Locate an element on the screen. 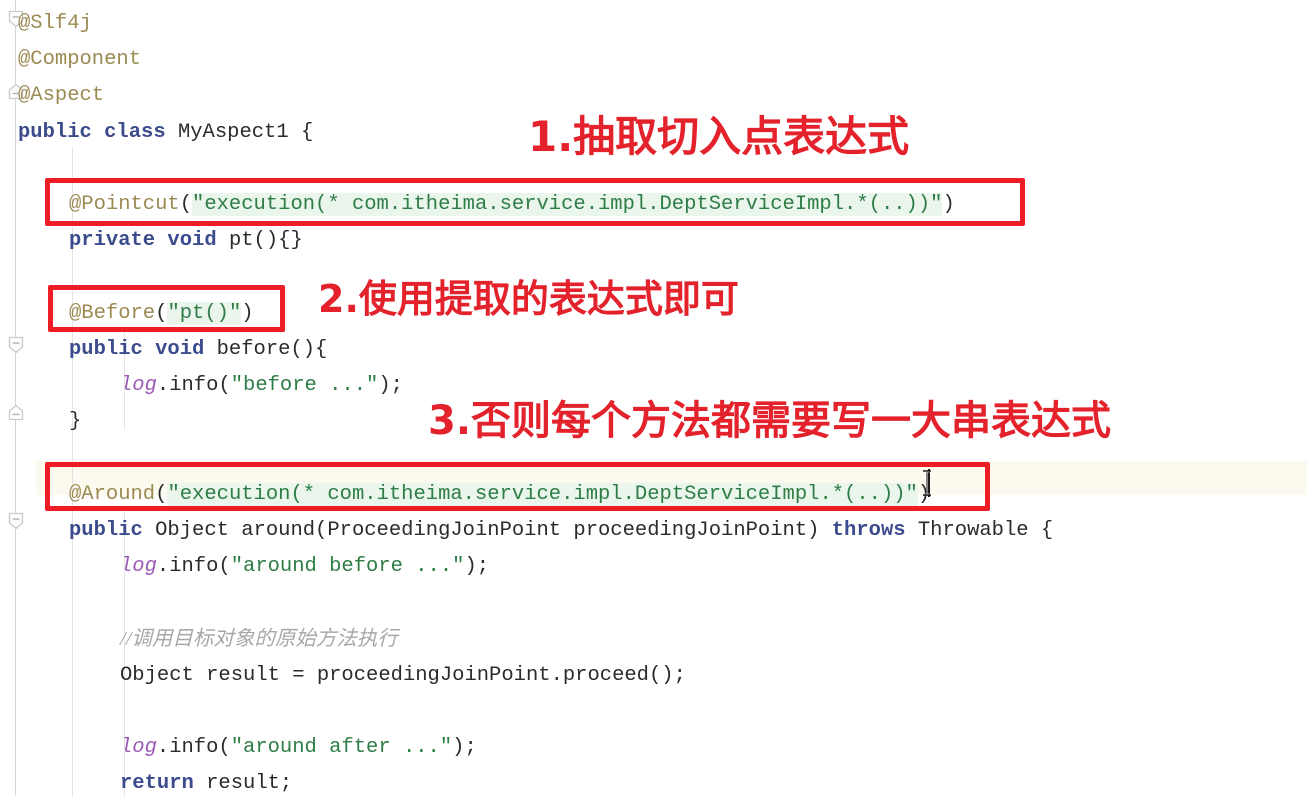 This screenshot has width=1307, height=802. code-line: public void before(){ is located at coordinates (198, 350).